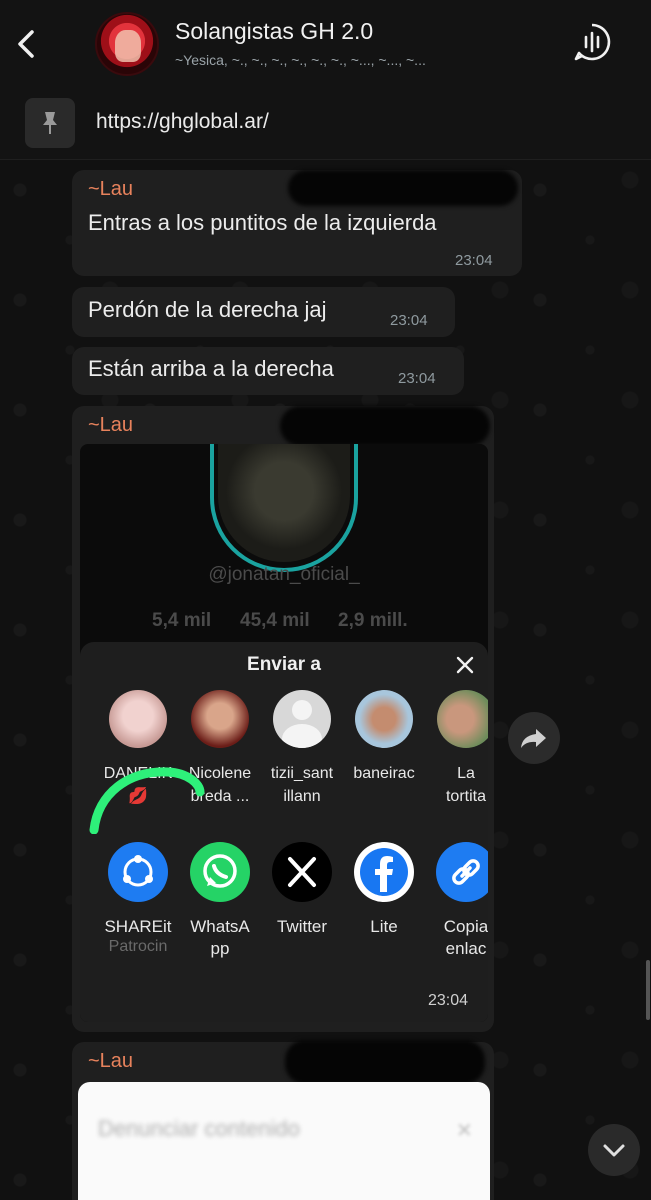 The height and width of the screenshot is (1200, 651). What do you see at coordinates (384, 773) in the screenshot?
I see `contact-name: baneirac` at bounding box center [384, 773].